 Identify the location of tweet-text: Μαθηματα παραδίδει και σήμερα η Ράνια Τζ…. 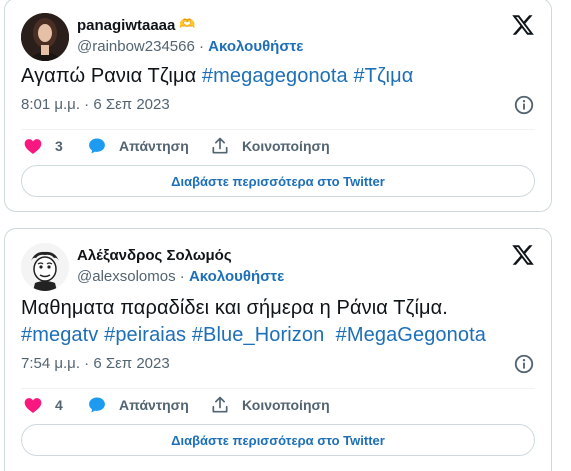
(278, 322).